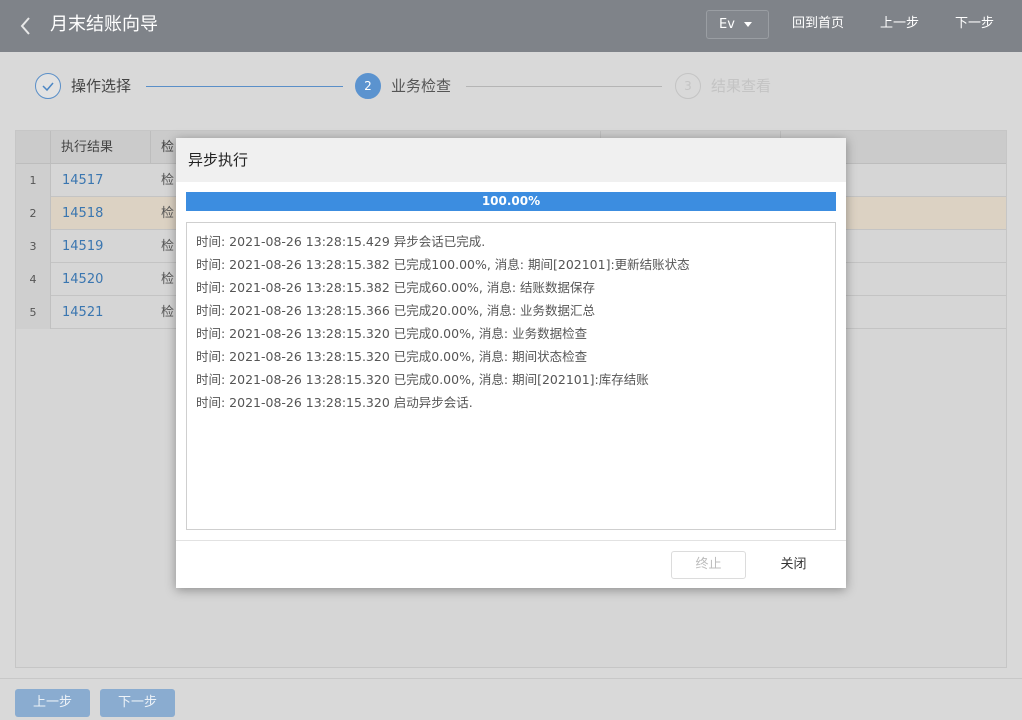 This screenshot has height=720, width=1022. Describe the element at coordinates (511, 160) in the screenshot. I see `dialog-header: 异步执行` at that location.